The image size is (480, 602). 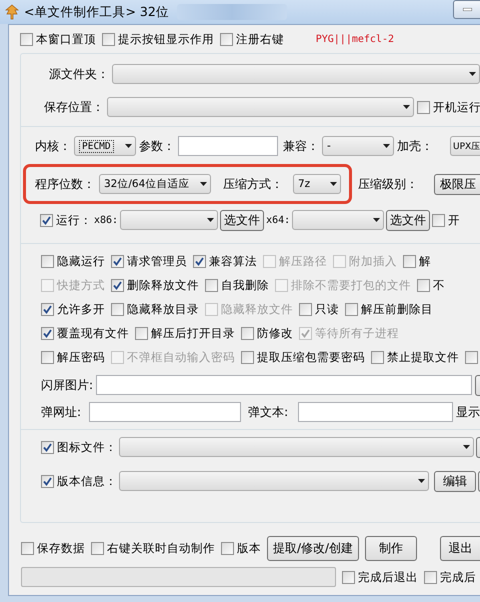 What do you see at coordinates (425, 261) in the screenshot?
I see `checkbox-label: 解` at bounding box center [425, 261].